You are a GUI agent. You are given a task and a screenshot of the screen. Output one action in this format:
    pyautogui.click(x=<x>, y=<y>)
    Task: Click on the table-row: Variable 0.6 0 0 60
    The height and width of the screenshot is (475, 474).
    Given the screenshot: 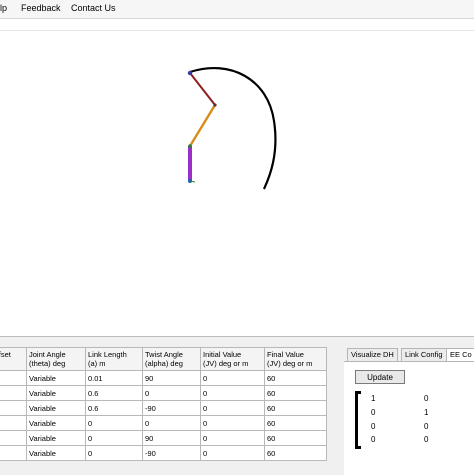 What is the action you would take?
    pyautogui.click(x=163, y=393)
    